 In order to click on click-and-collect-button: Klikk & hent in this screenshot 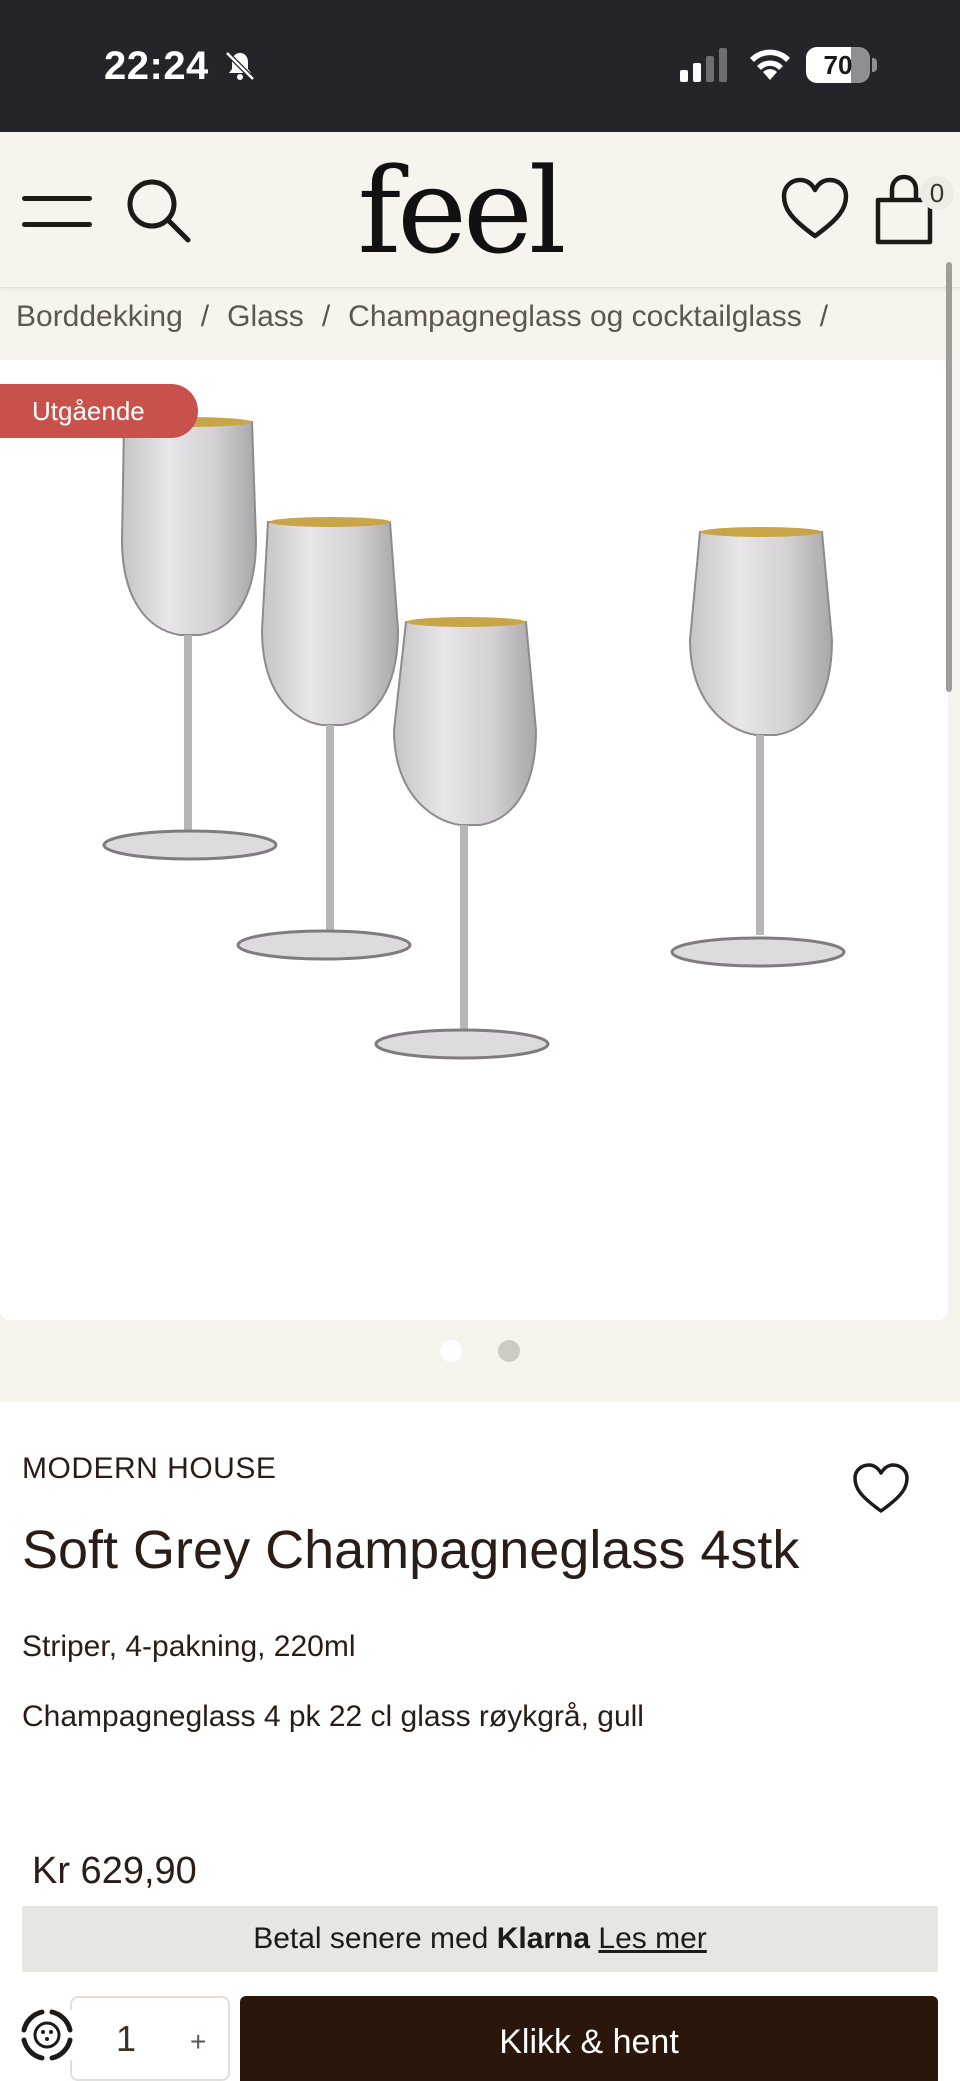, I will do `click(589, 2038)`.